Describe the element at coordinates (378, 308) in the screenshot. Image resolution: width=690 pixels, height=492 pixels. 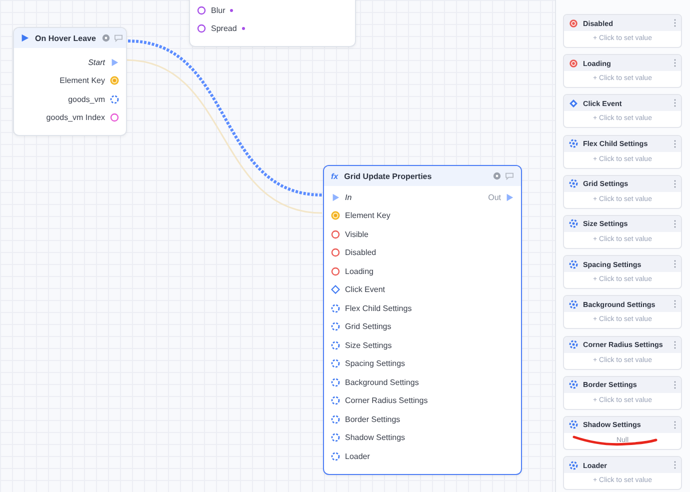
I see `port-label: Flex Child Settings` at that location.